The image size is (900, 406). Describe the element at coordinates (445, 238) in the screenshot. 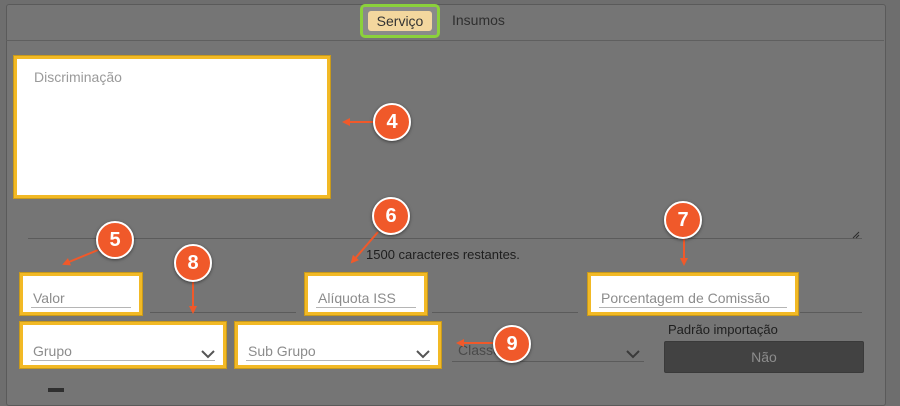

I see `textarea-underline` at that location.